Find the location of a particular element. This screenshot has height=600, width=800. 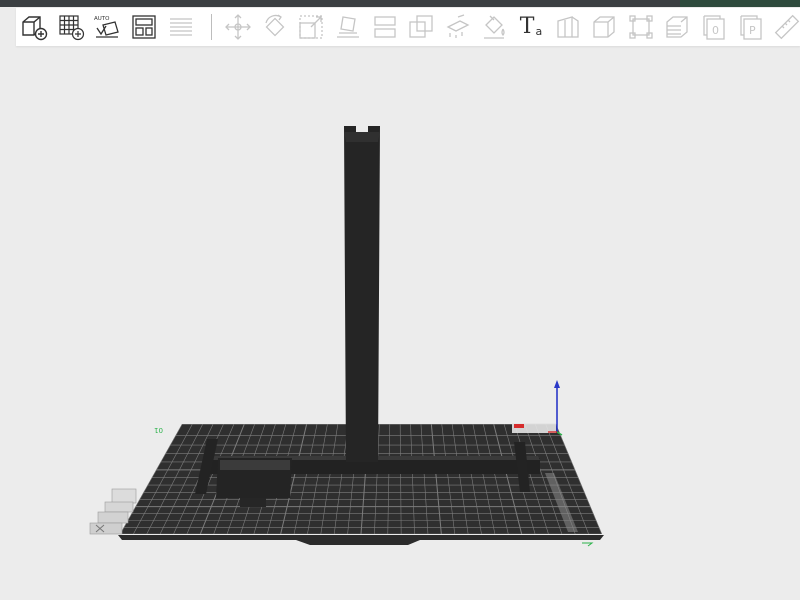

hollow-cube-icon is located at coordinates (604, 27).